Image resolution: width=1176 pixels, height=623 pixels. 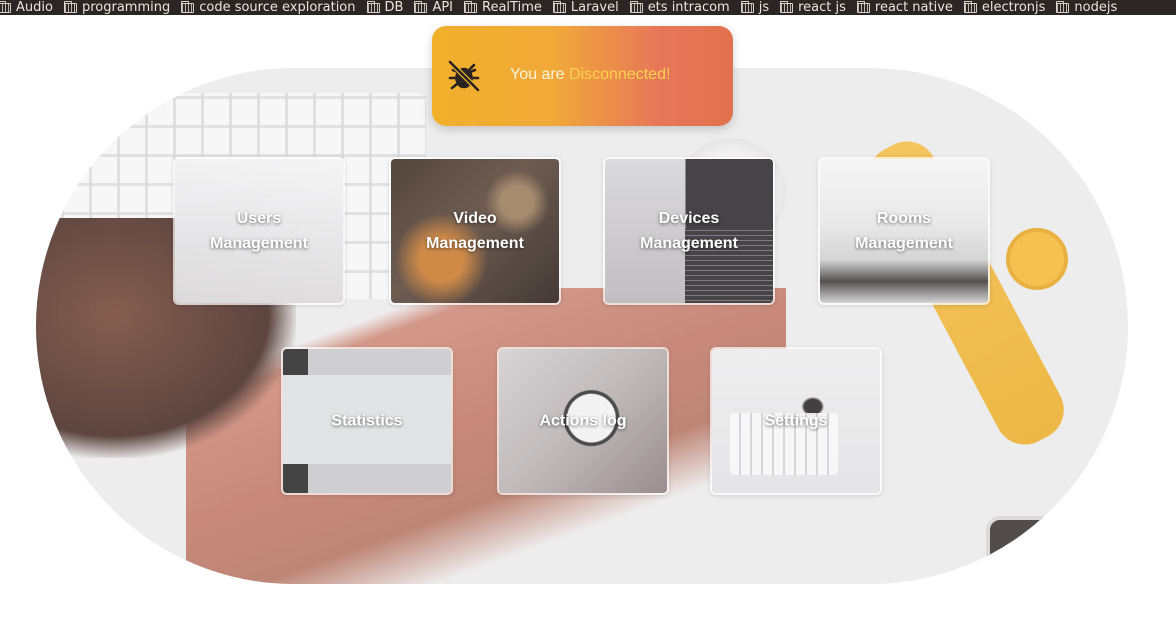 I want to click on tile-devices-management: Devices Management, so click(x=689, y=231).